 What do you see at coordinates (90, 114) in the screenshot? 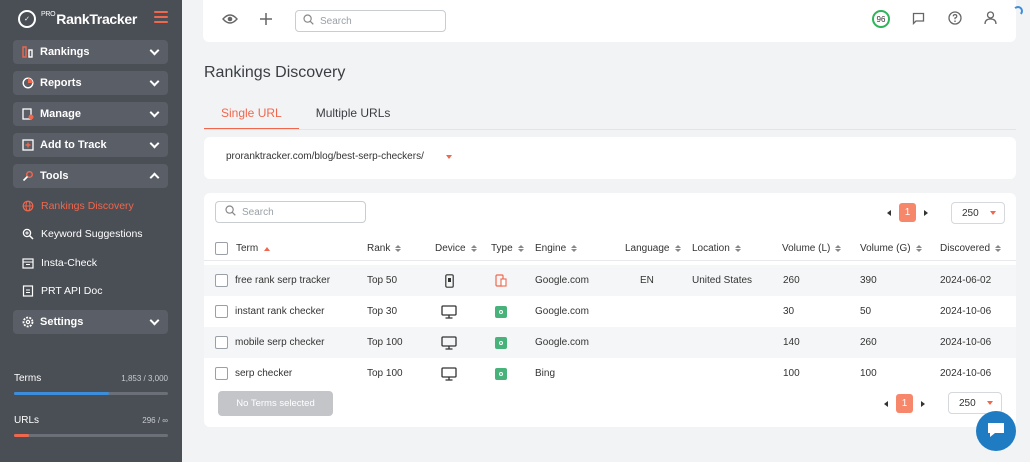
I see `nav-manage: Manage` at bounding box center [90, 114].